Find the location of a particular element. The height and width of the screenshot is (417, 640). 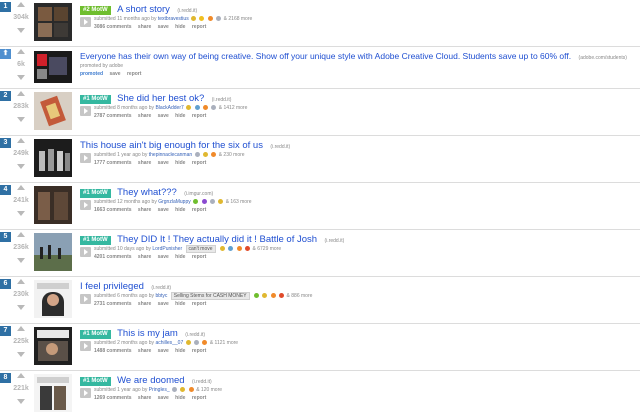

comments-link: 4201 comments is located at coordinates (113, 257).